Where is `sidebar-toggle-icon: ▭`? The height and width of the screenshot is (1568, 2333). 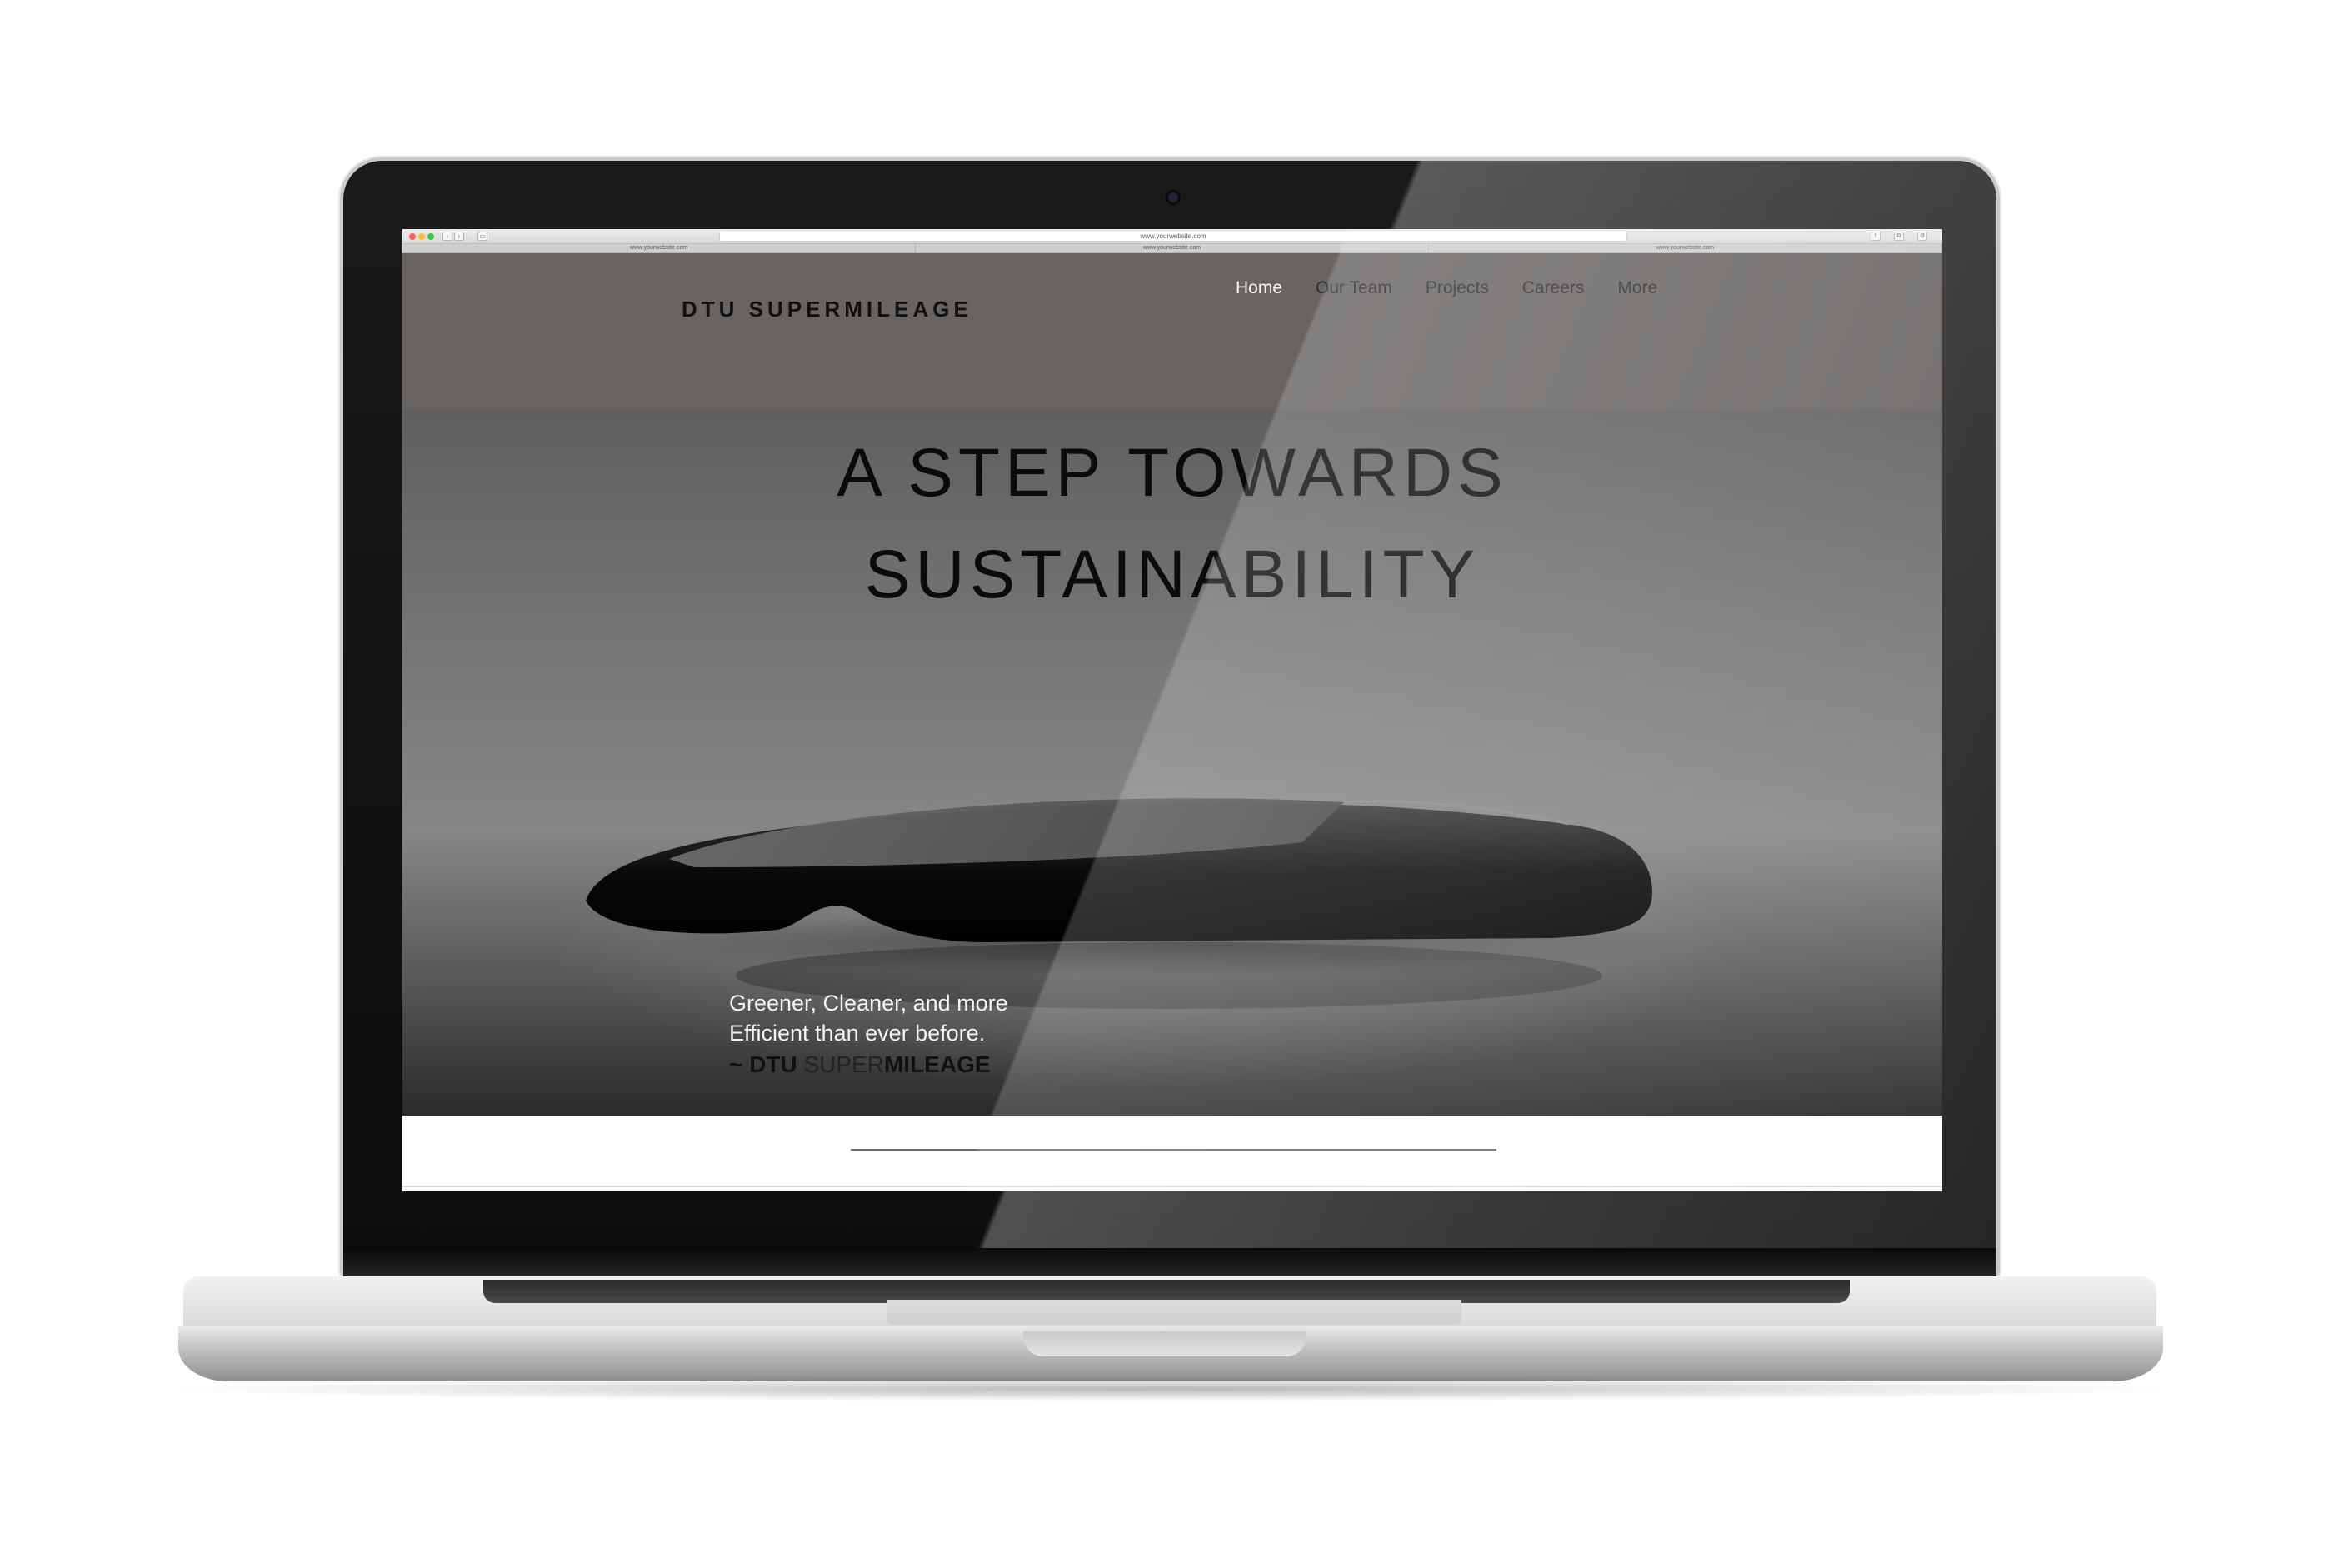
sidebar-toggle-icon: ▭ is located at coordinates (482, 236).